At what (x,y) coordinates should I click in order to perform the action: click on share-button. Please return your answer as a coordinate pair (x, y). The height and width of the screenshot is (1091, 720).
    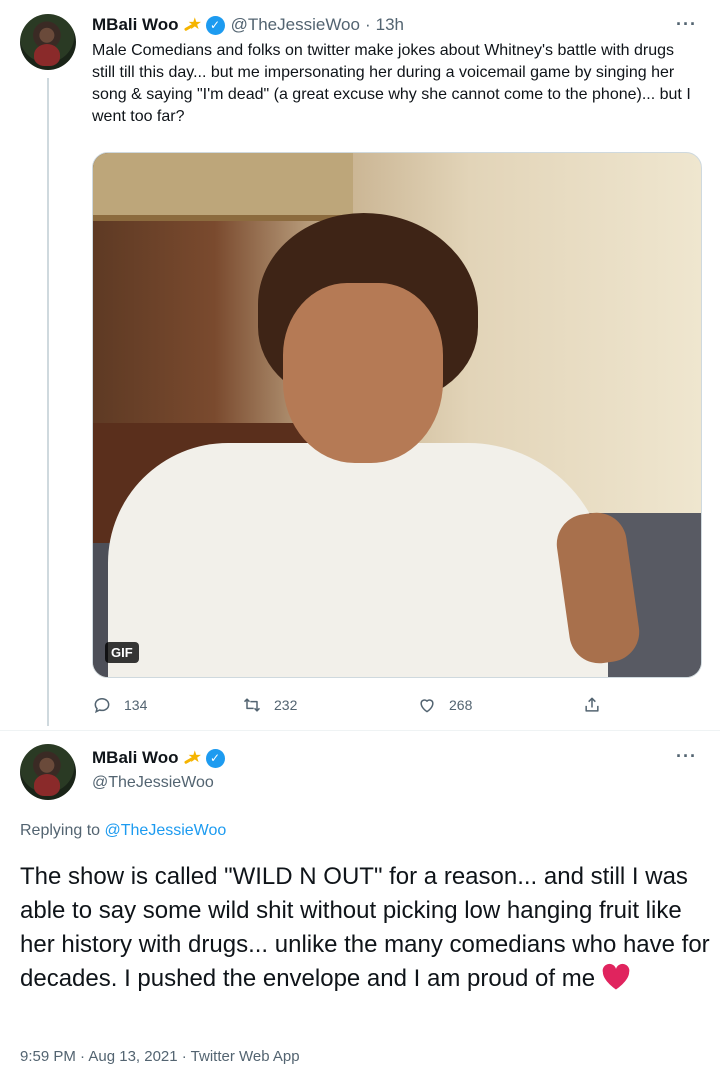
    Looking at the image, I should click on (598, 705).